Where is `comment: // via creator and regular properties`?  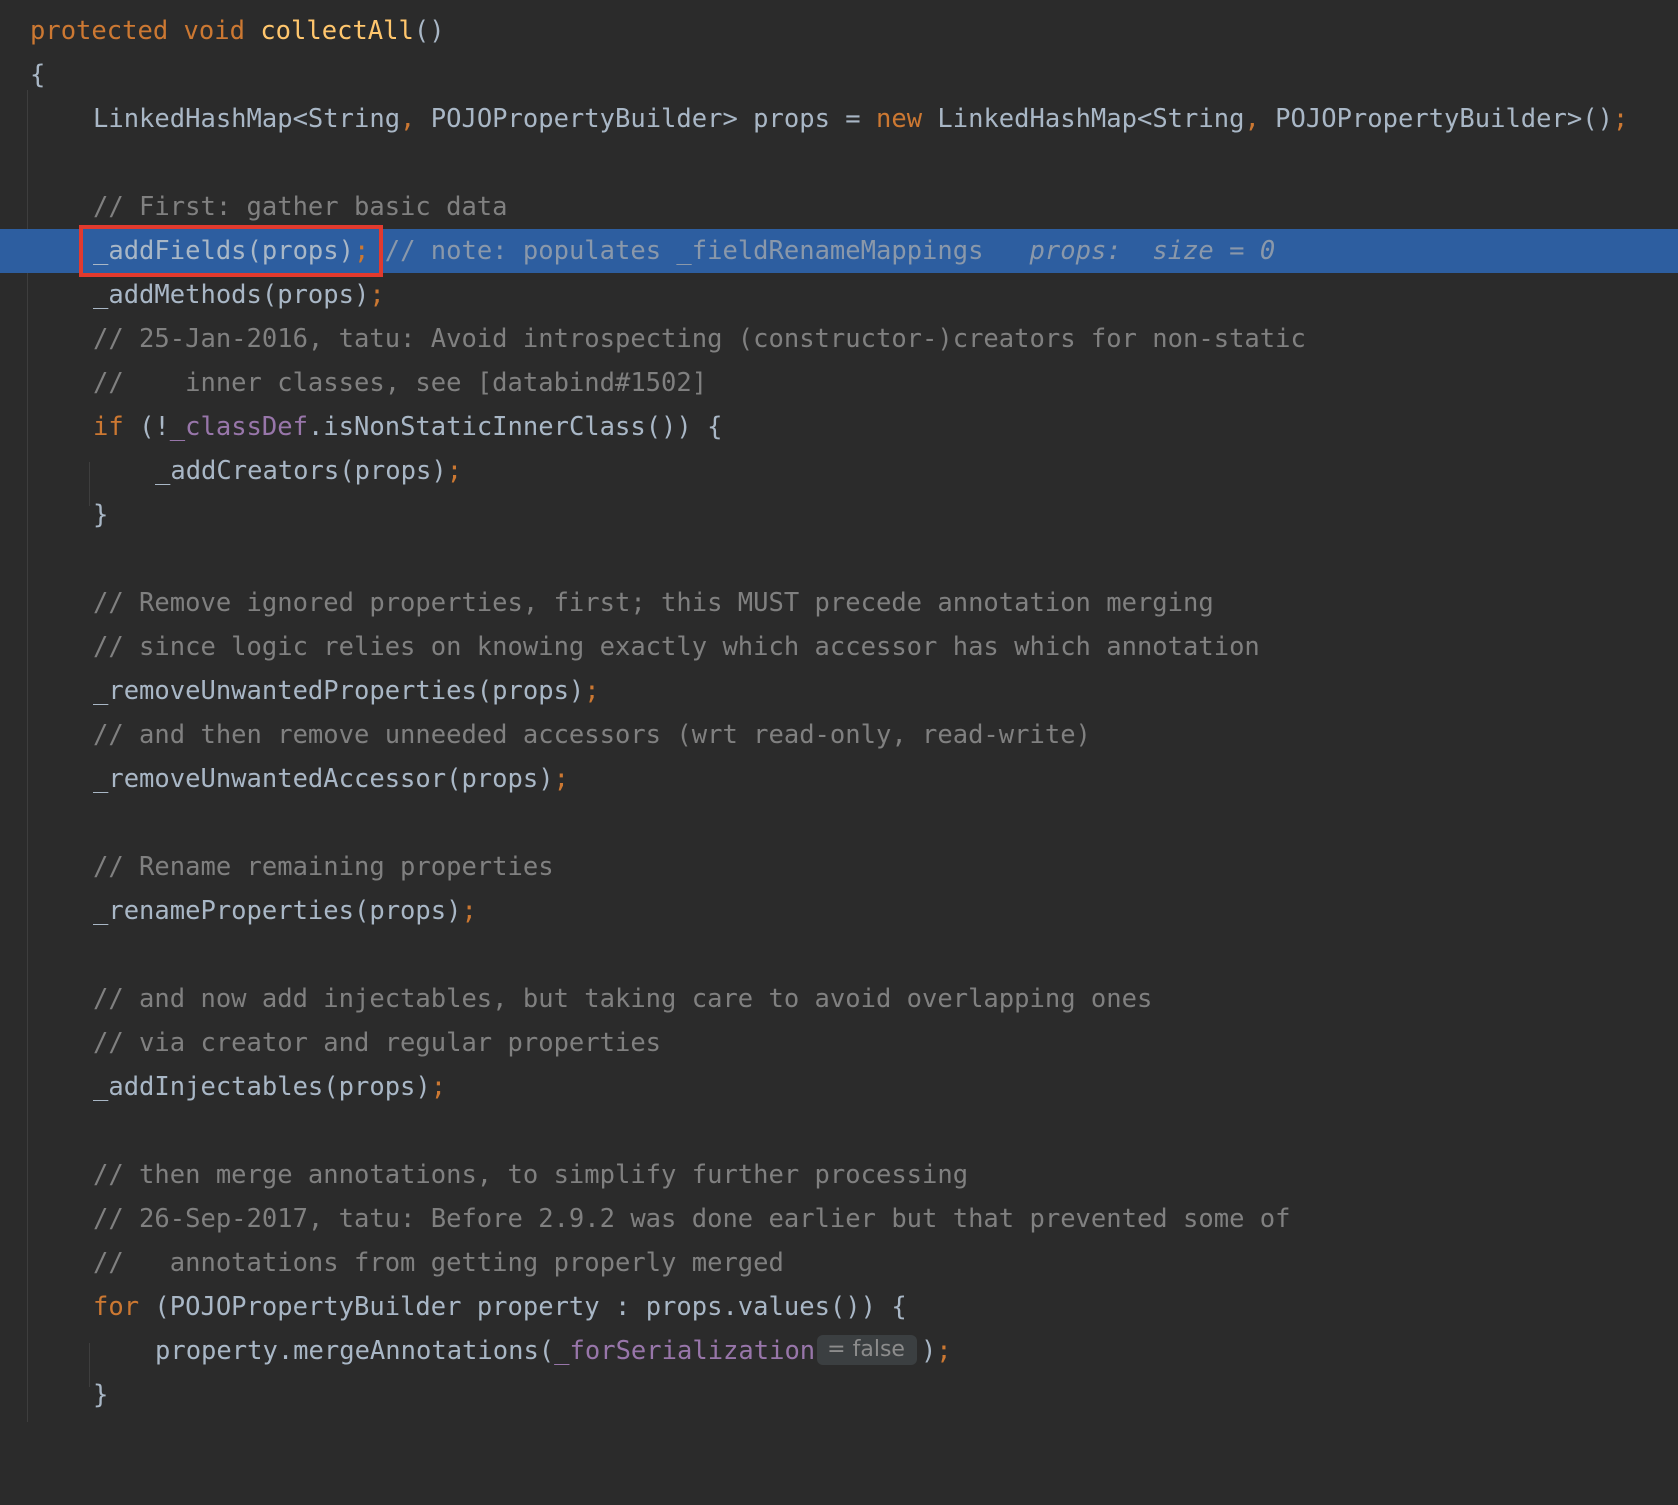
comment: // via creator and regular properties is located at coordinates (377, 1043).